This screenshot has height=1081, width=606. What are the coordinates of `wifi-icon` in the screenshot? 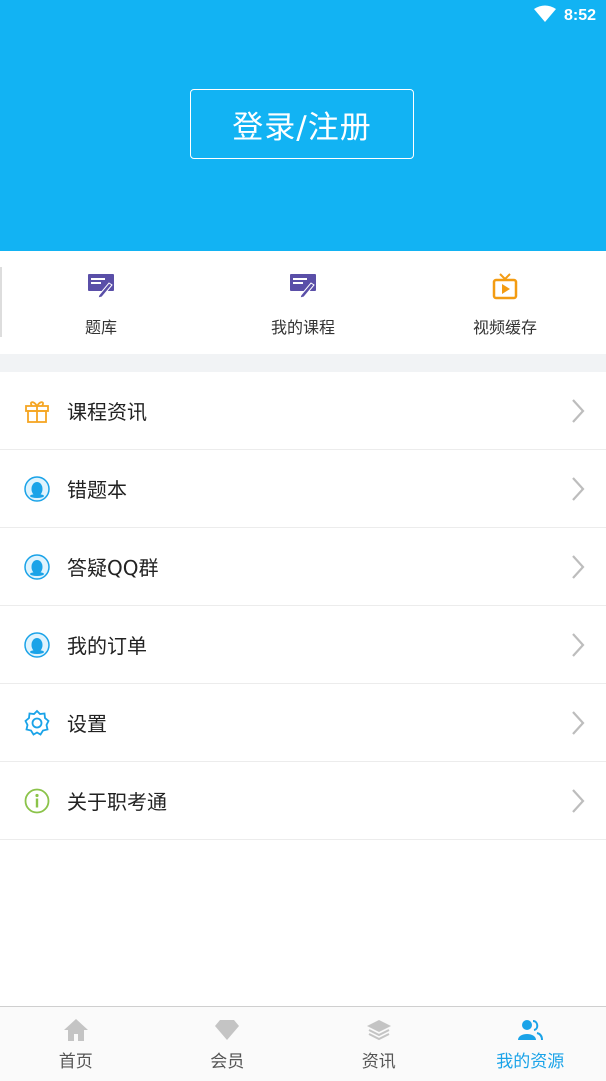 It's located at (545, 16).